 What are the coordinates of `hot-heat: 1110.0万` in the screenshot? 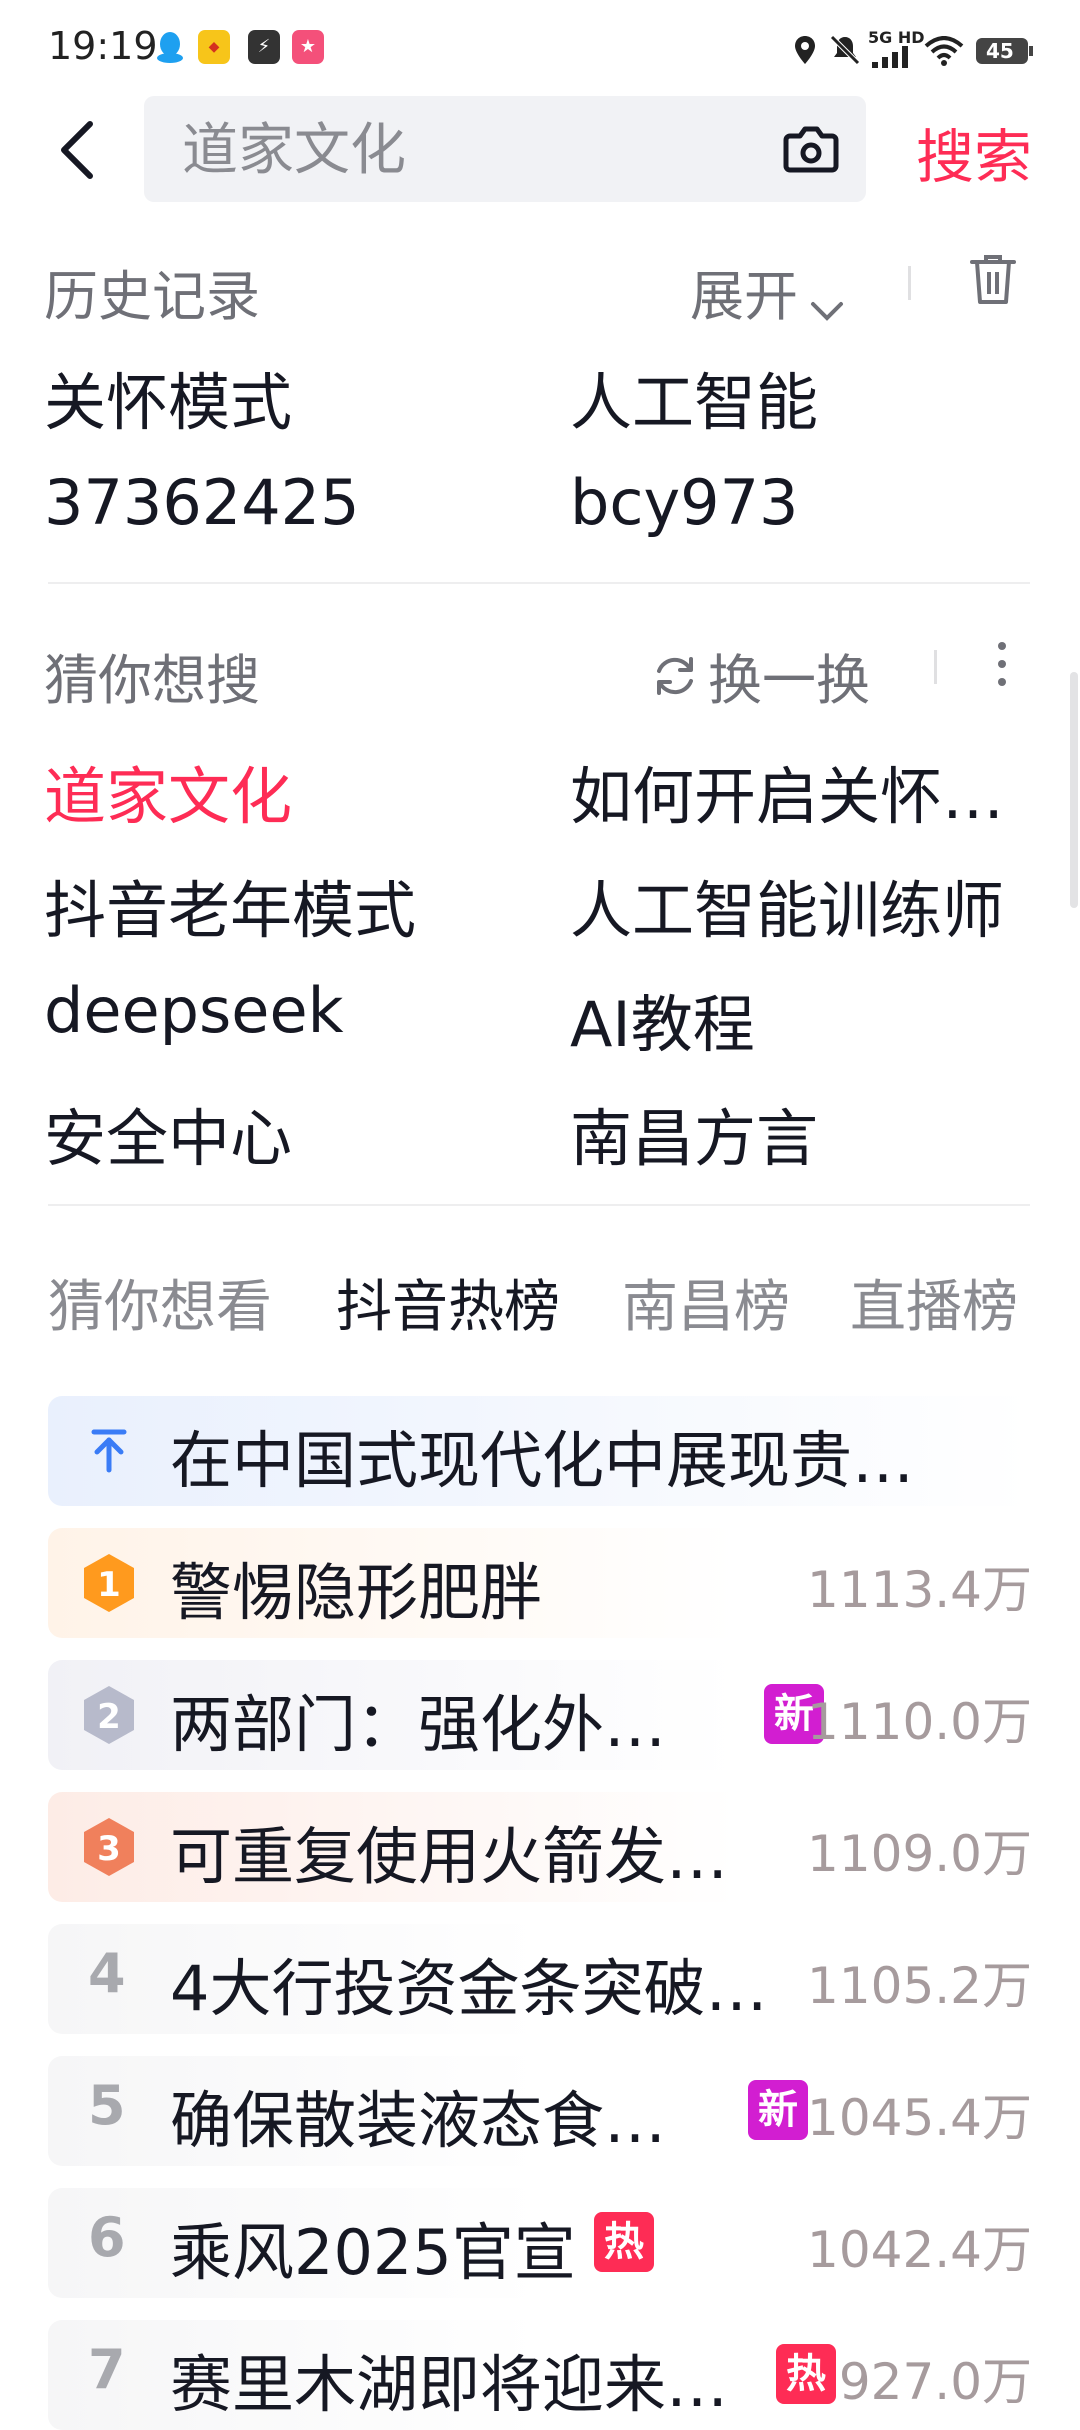 It's located at (919, 1722).